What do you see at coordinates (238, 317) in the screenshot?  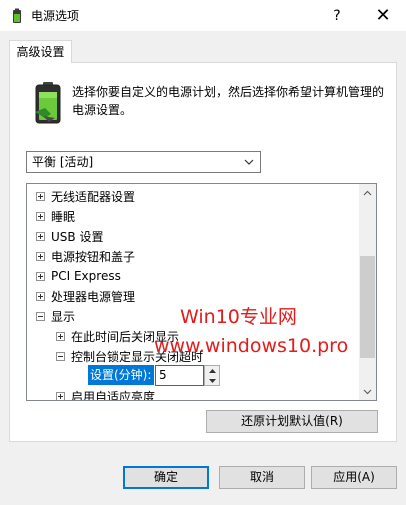 I see `watermark-title: Win10专业网` at bounding box center [238, 317].